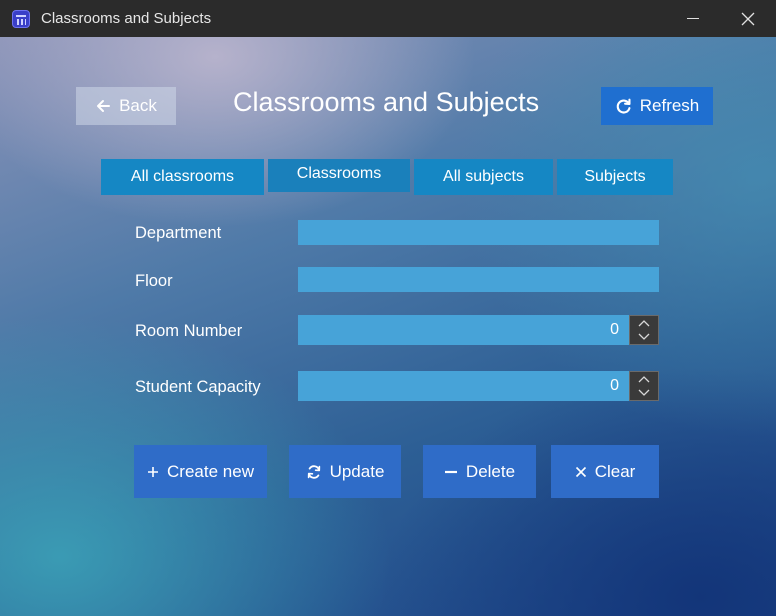  Describe the element at coordinates (126, 18) in the screenshot. I see `window-title: Classrooms and Subjects` at that location.